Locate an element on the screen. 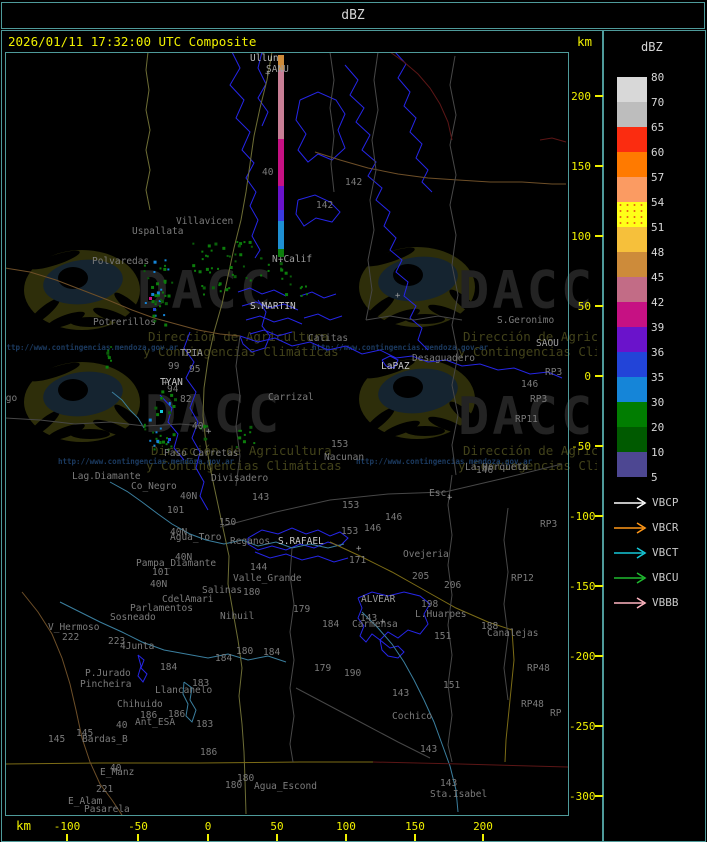  map-label: 184 is located at coordinates (271, 652).